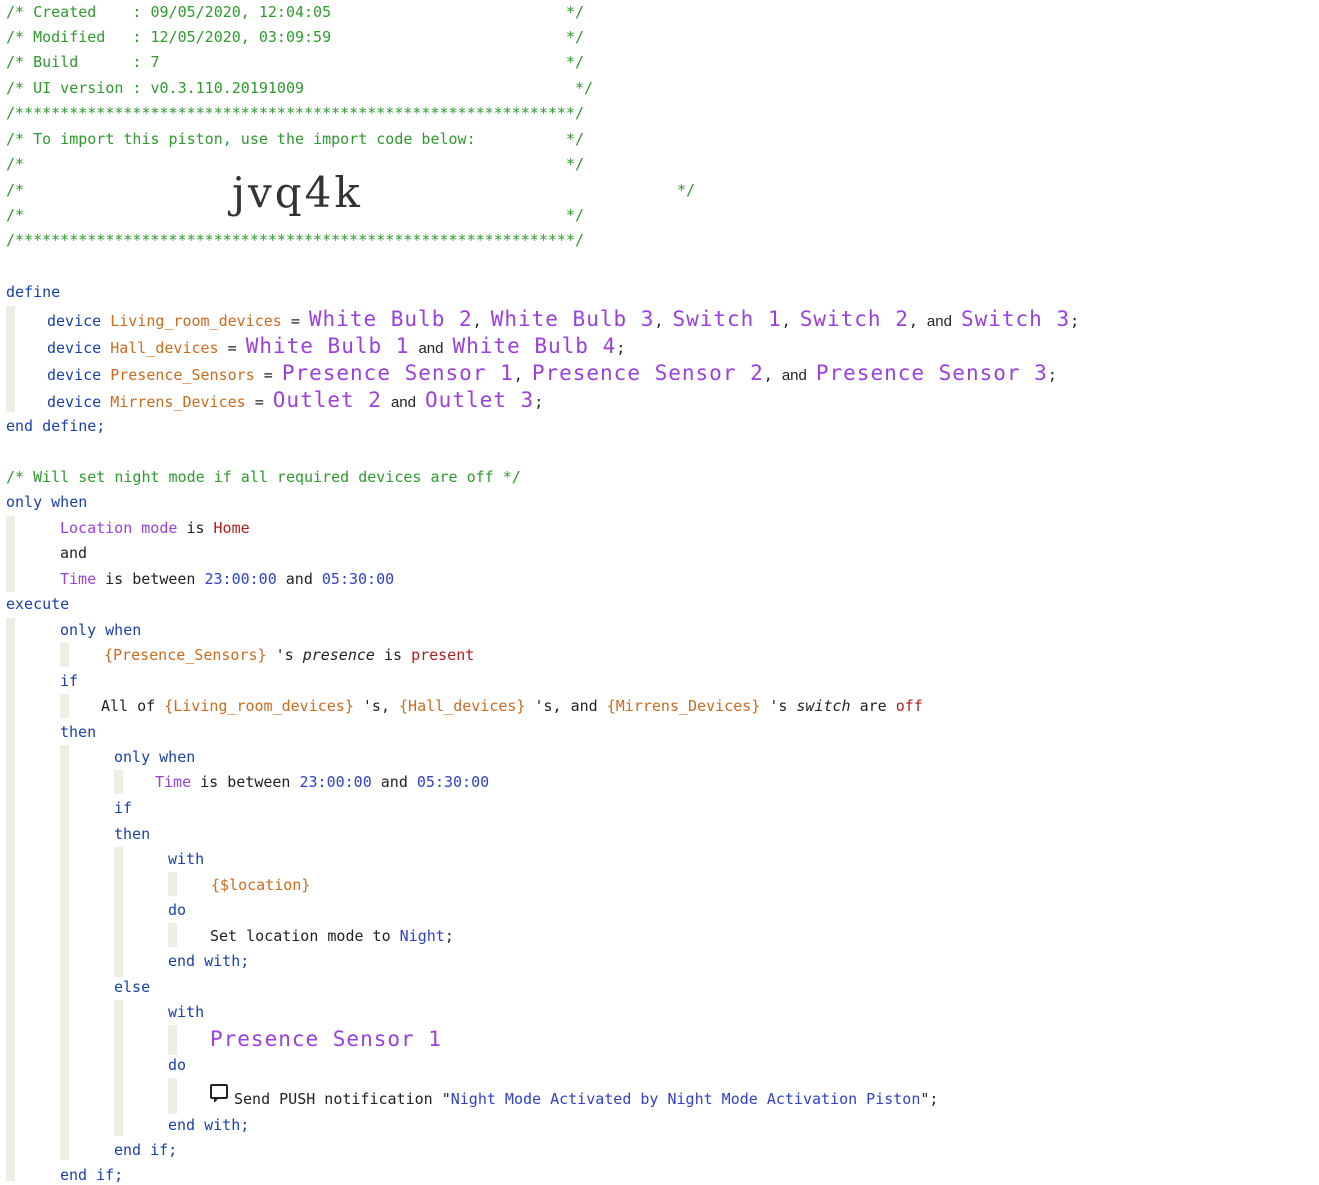 This screenshot has width=1319, height=1185. Describe the element at coordinates (186, 859) in the screenshot. I see `with-keyword-1: with` at that location.